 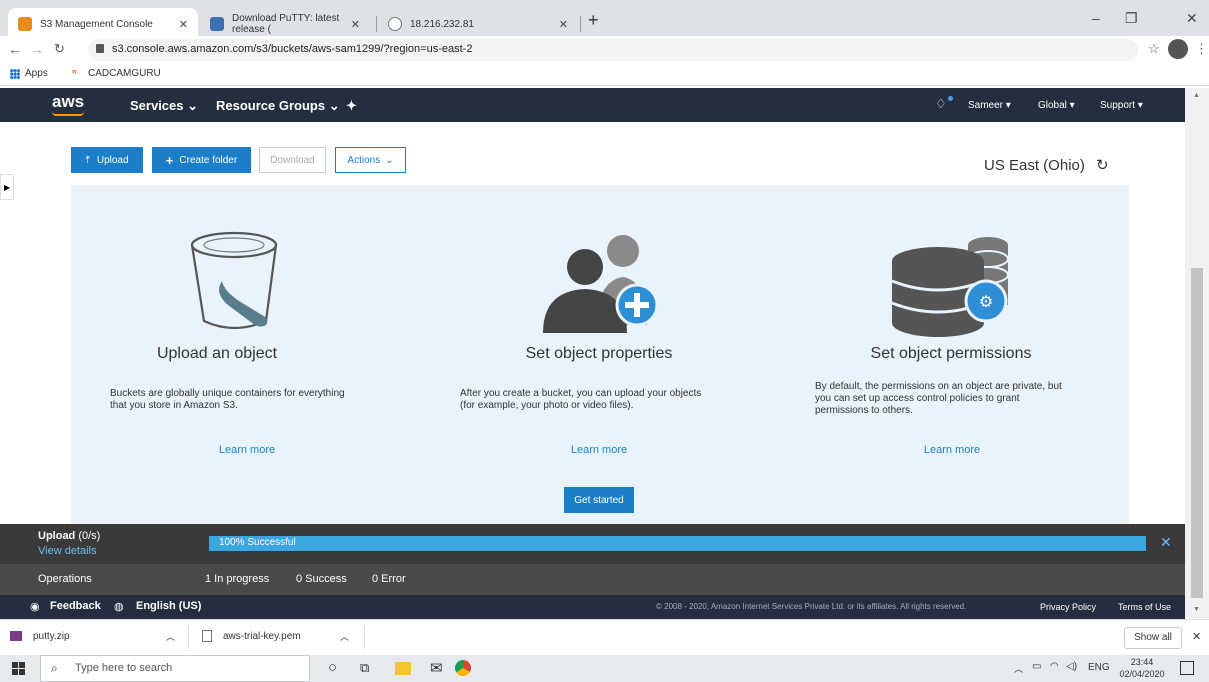 I want to click on refresh-icon: ↻, so click(x=1102, y=165).